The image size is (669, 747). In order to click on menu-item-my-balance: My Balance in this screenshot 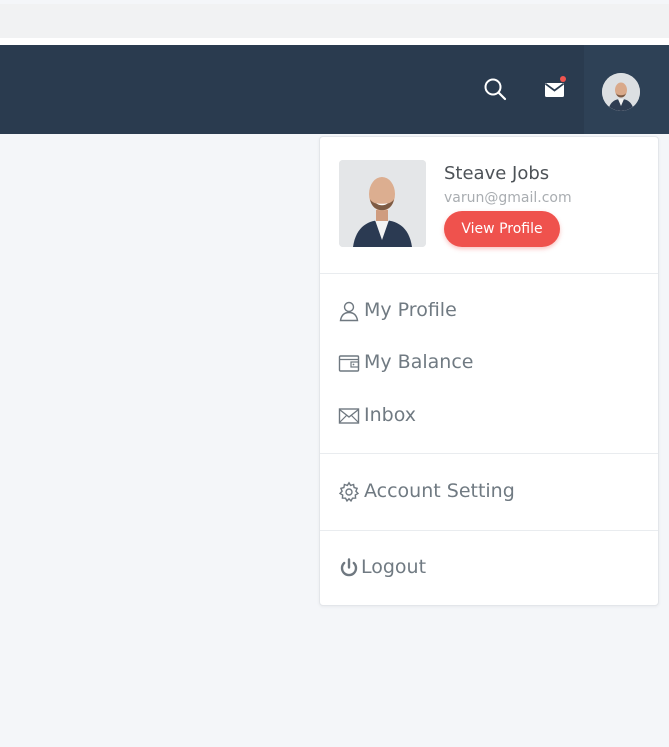, I will do `click(489, 363)`.